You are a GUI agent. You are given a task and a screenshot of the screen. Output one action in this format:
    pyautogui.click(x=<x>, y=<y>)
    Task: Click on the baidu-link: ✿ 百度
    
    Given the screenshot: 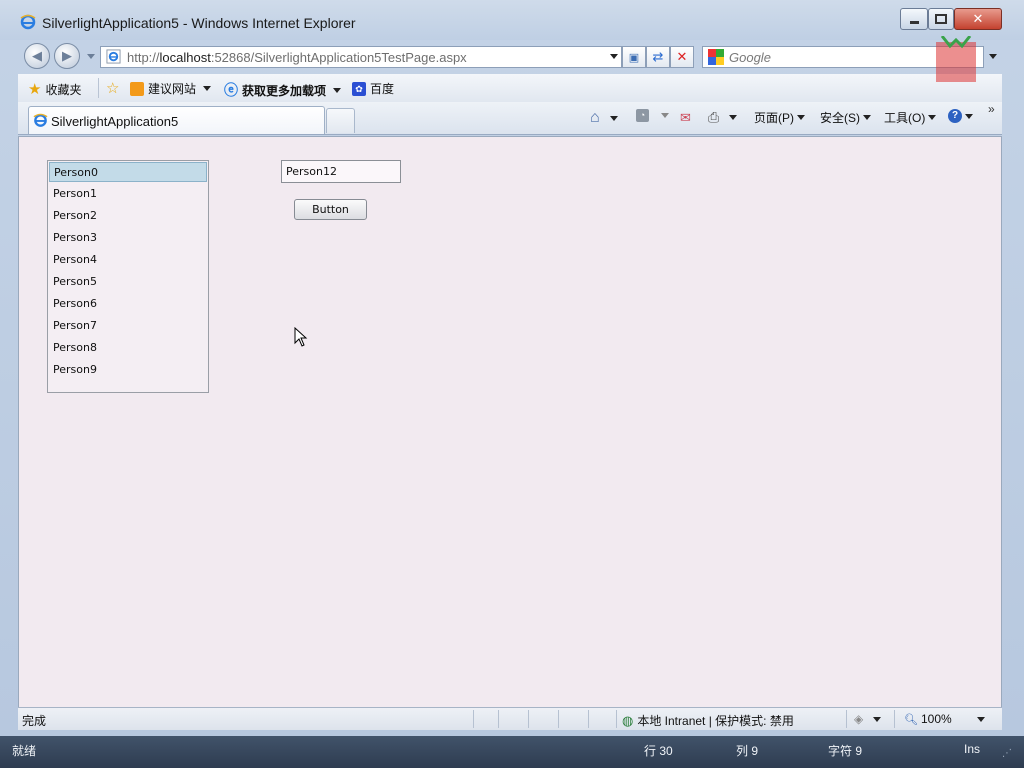 What is the action you would take?
    pyautogui.click(x=373, y=88)
    